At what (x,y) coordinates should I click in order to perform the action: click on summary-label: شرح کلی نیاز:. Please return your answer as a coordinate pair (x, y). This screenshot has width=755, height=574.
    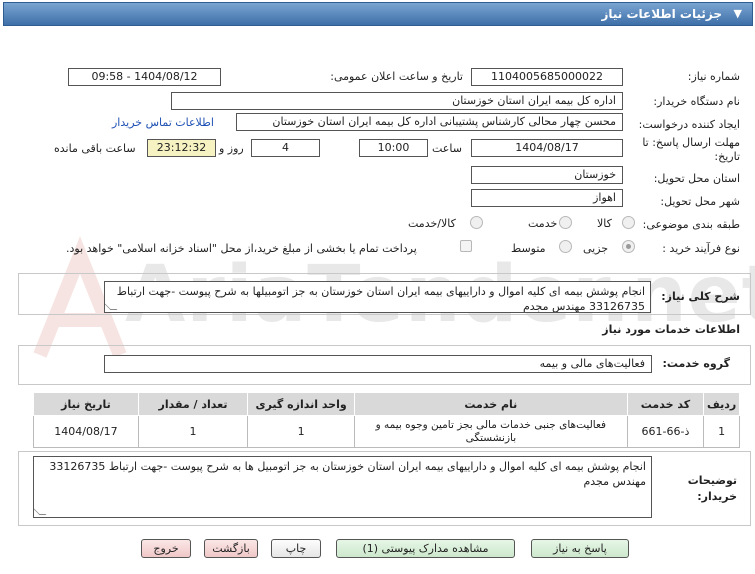
    Looking at the image, I should click on (700, 296).